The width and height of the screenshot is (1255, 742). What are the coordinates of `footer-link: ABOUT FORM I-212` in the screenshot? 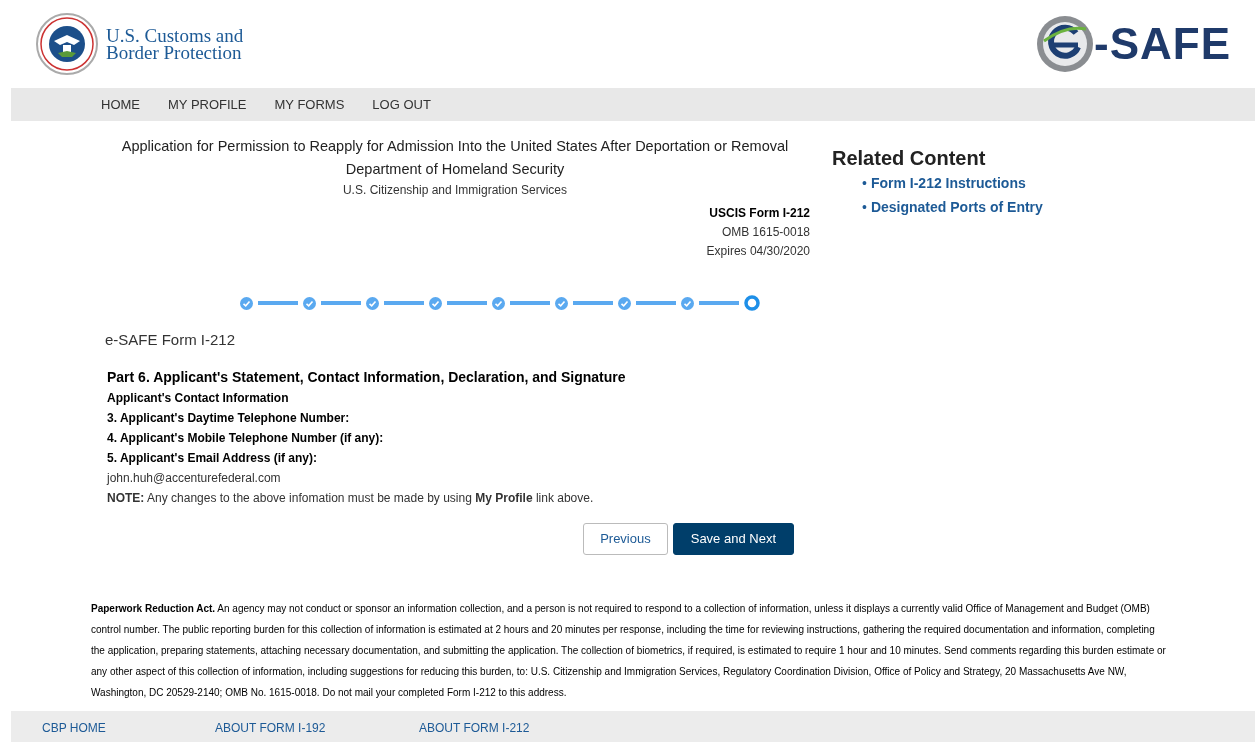 It's located at (521, 728).